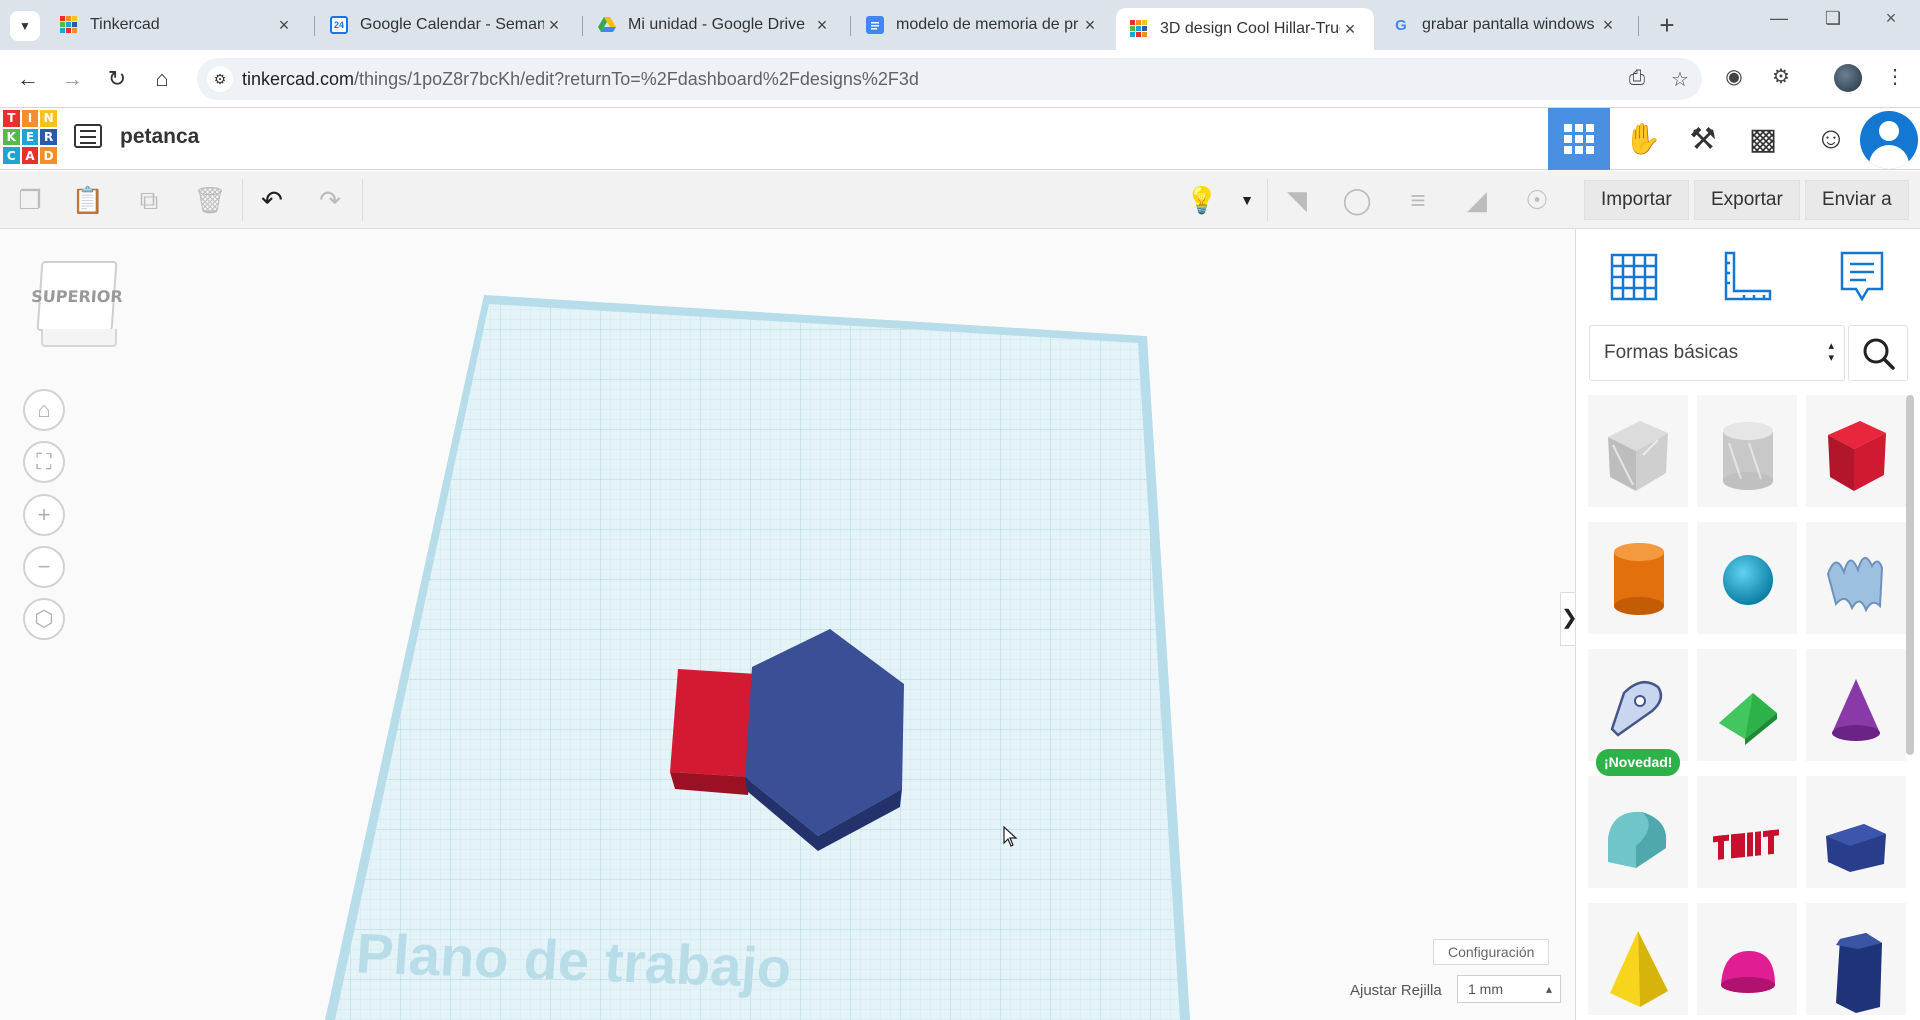 The height and width of the screenshot is (1020, 1920). I want to click on extension-robot-icon: ◉, so click(1734, 76).